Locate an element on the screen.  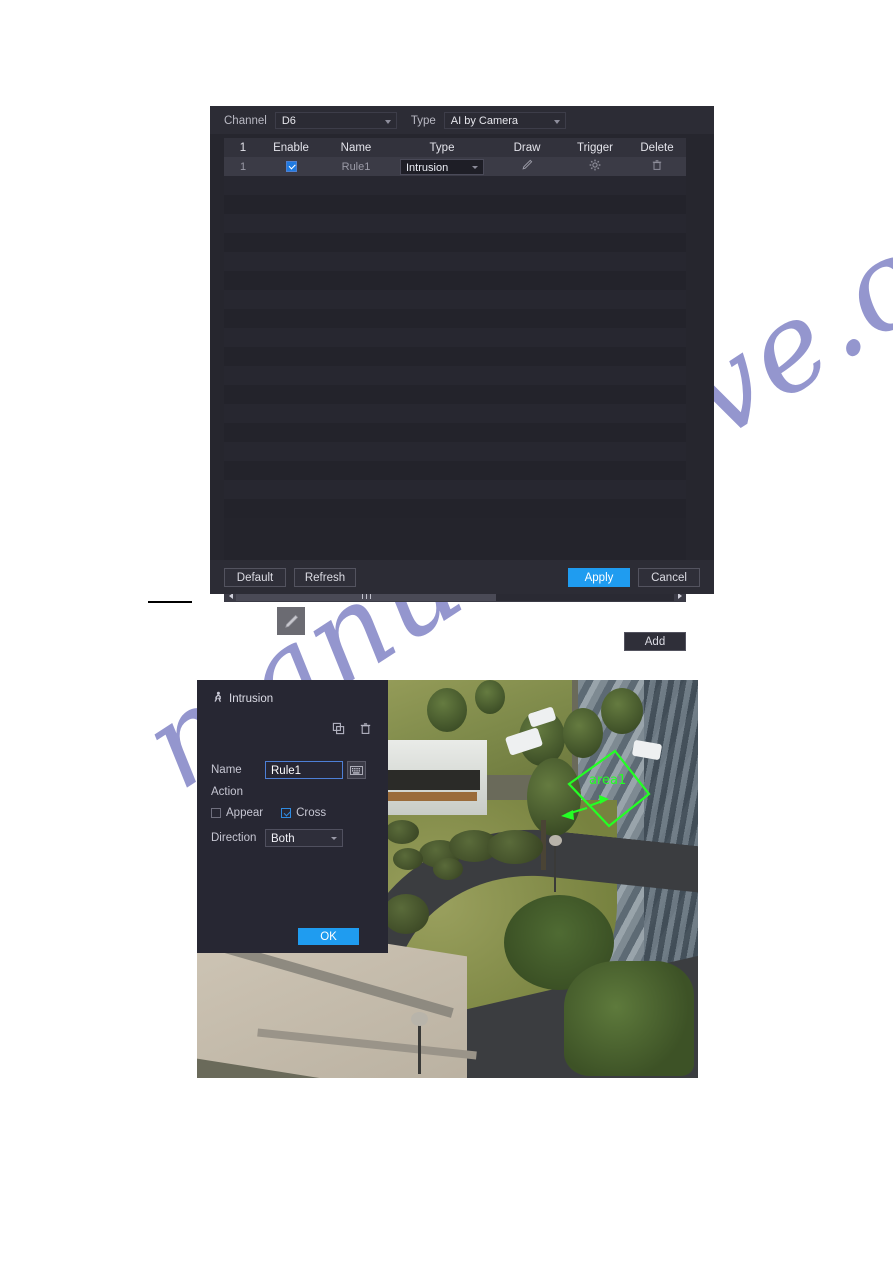
name-row: Name Rule1 is located at coordinates (293, 770).